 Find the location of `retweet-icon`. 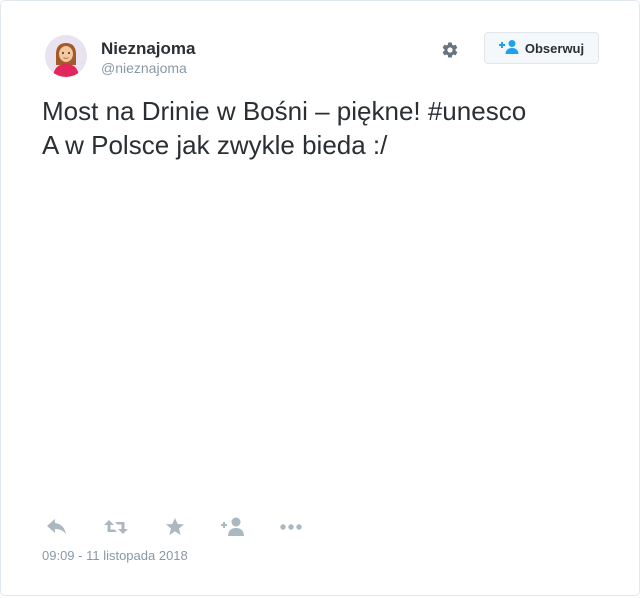

retweet-icon is located at coordinates (115, 527).